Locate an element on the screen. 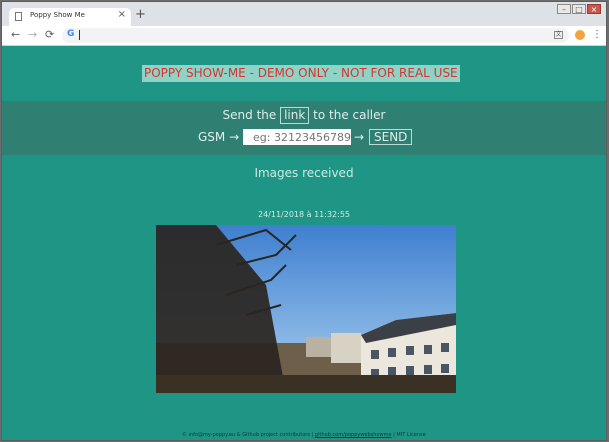 The height and width of the screenshot is (442, 609). send-link-panel: Send the link to the caller GSM → → SEND is located at coordinates (304, 128).